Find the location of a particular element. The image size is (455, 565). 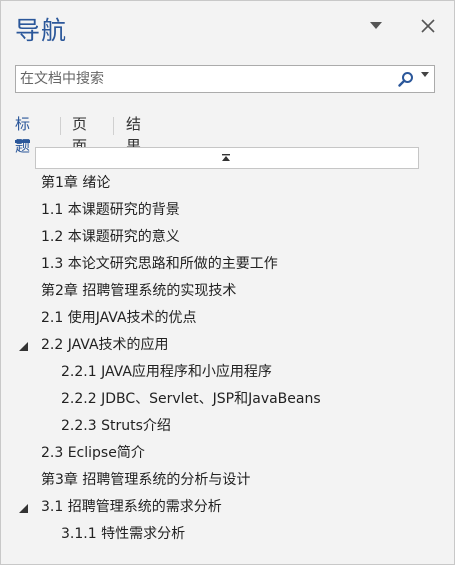

pane-title: 导航 is located at coordinates (41, 30).